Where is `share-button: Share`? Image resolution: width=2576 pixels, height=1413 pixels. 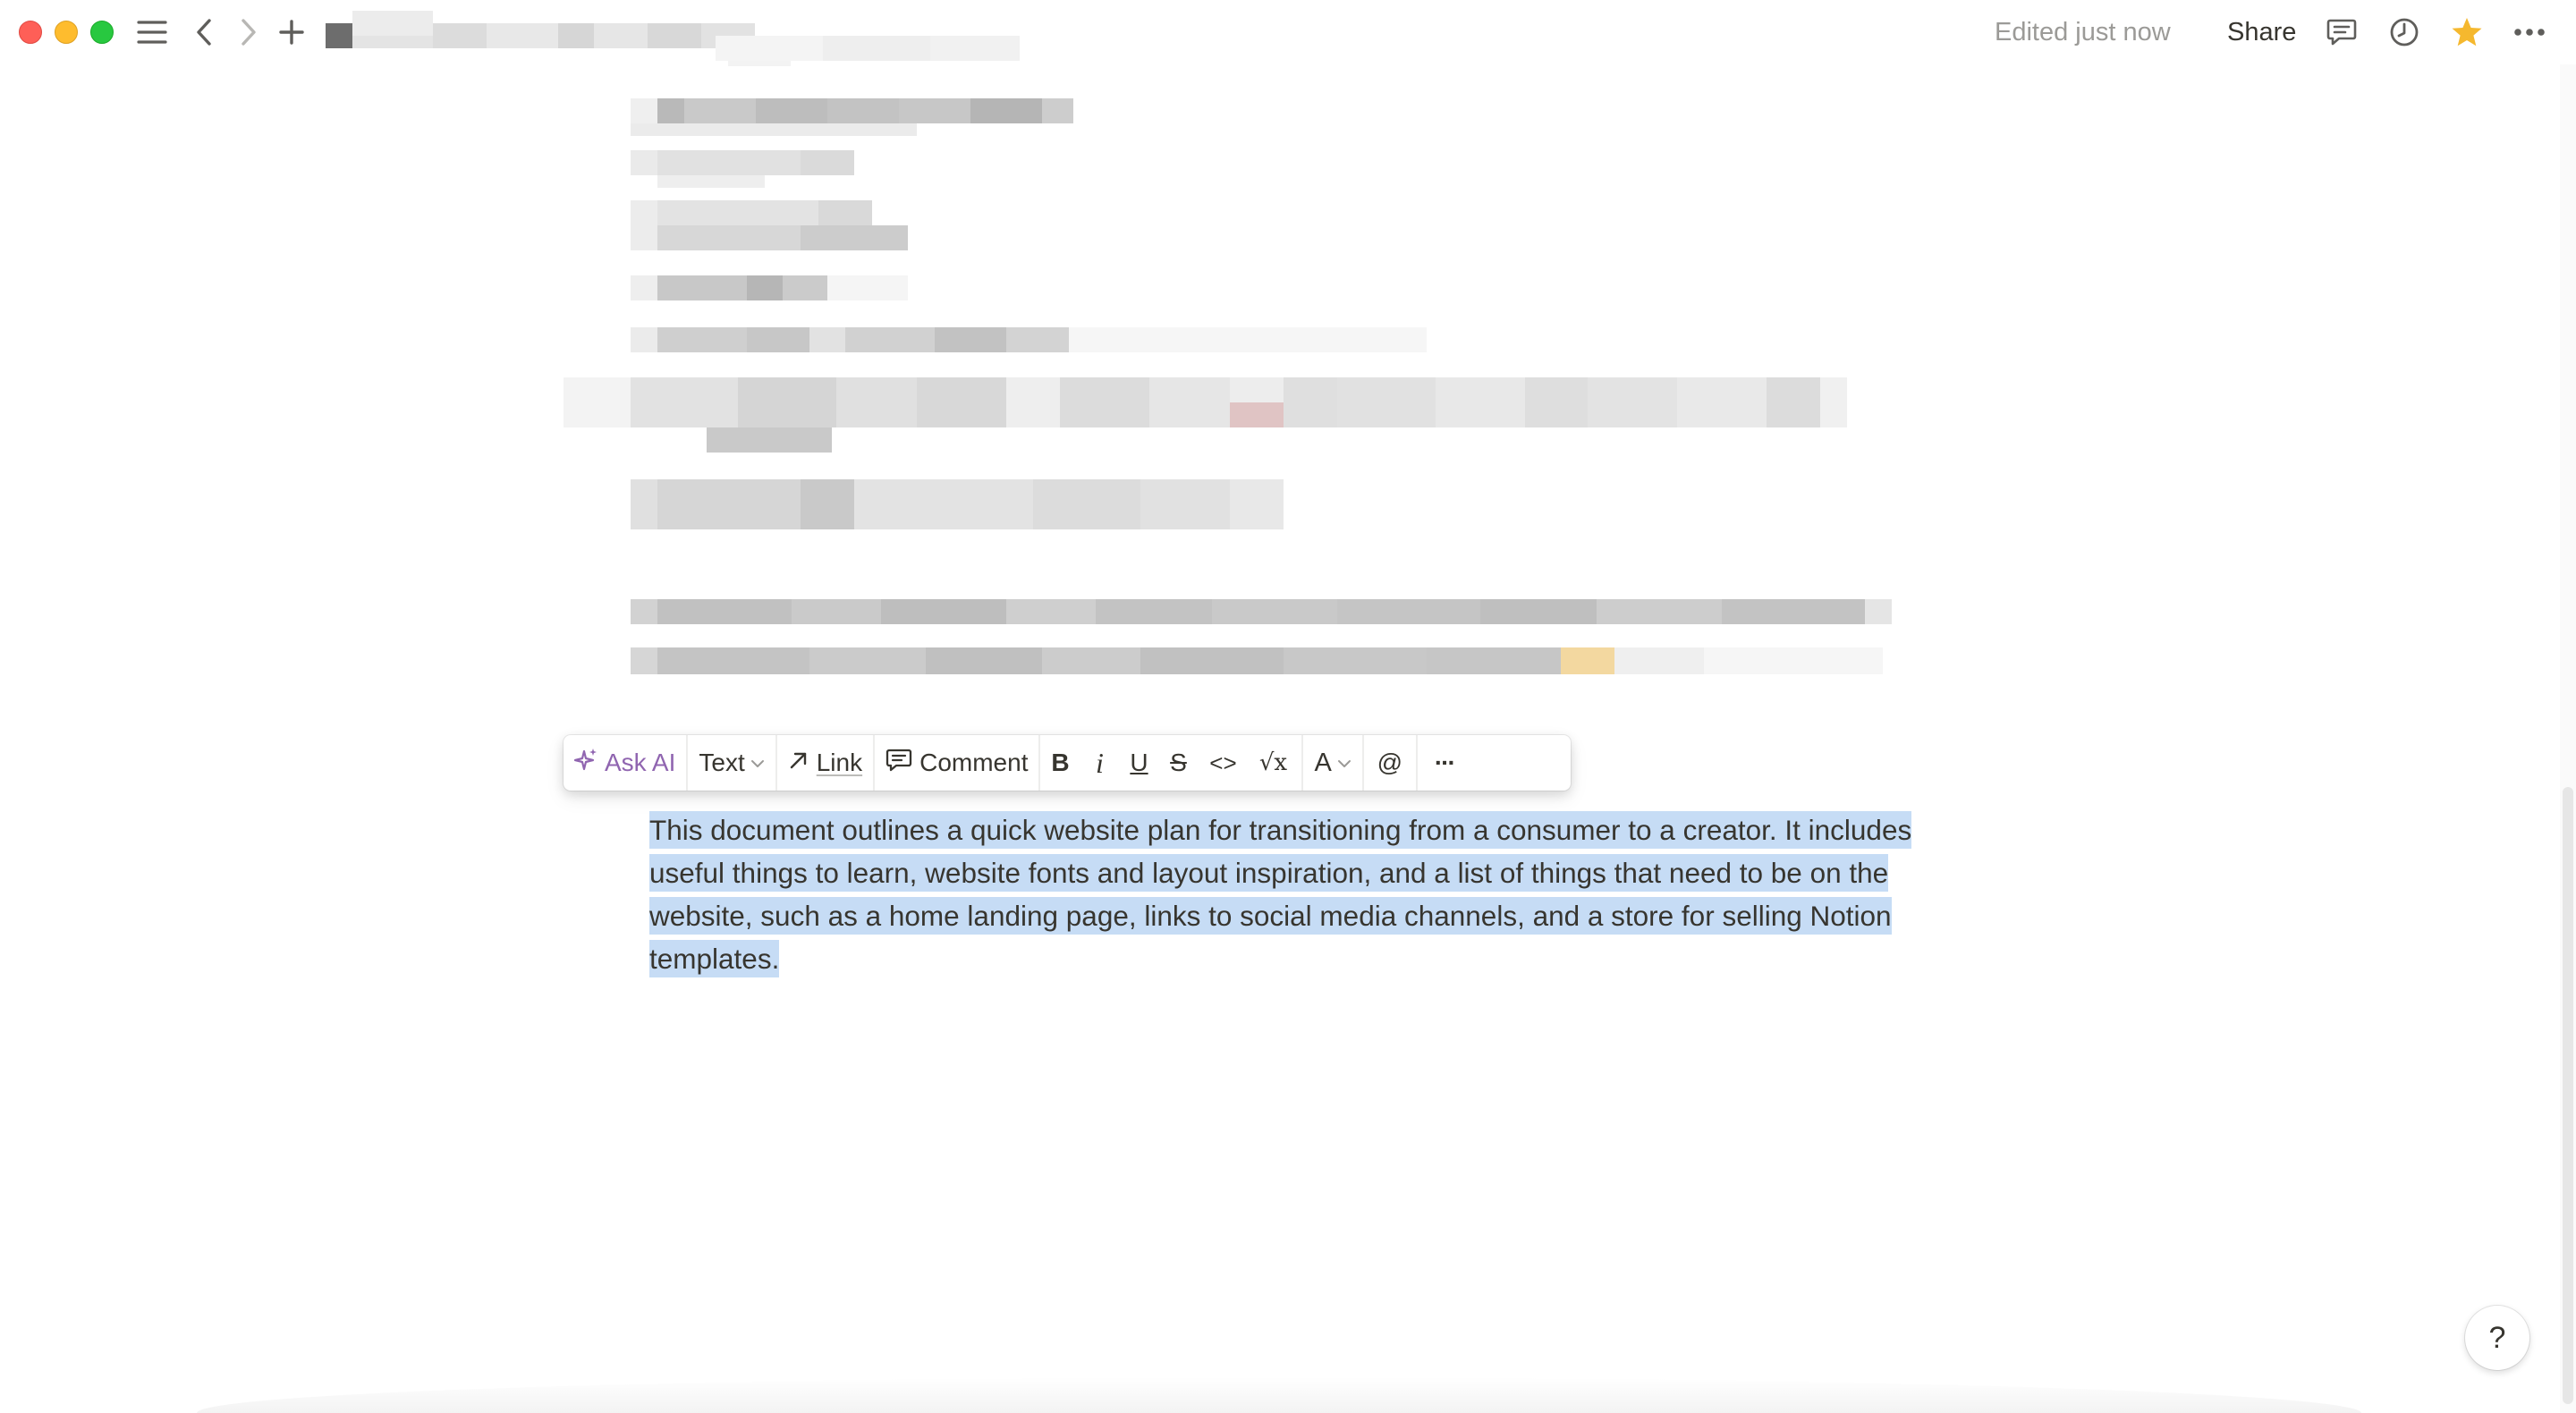
share-button: Share is located at coordinates (2261, 32).